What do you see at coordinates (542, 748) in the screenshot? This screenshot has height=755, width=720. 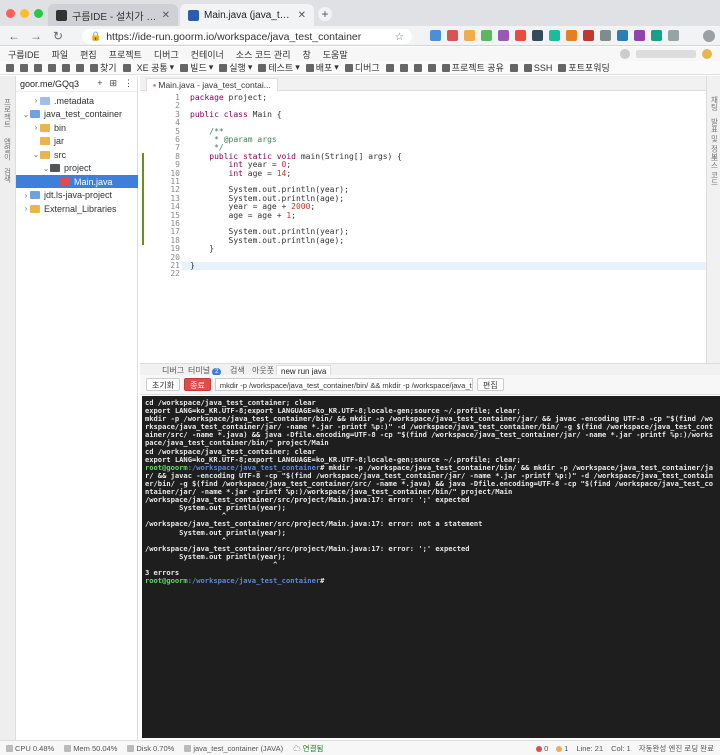 I see `error-count: 0` at bounding box center [542, 748].